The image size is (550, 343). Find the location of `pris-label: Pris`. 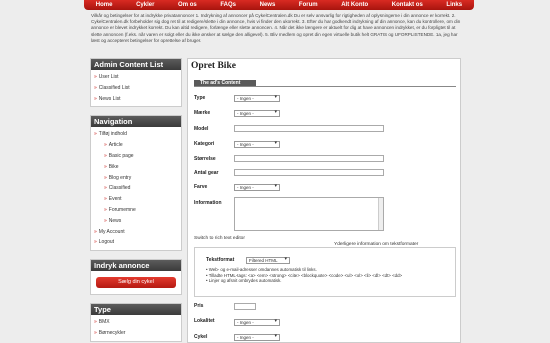

pris-label: Pris is located at coordinates (199, 306).